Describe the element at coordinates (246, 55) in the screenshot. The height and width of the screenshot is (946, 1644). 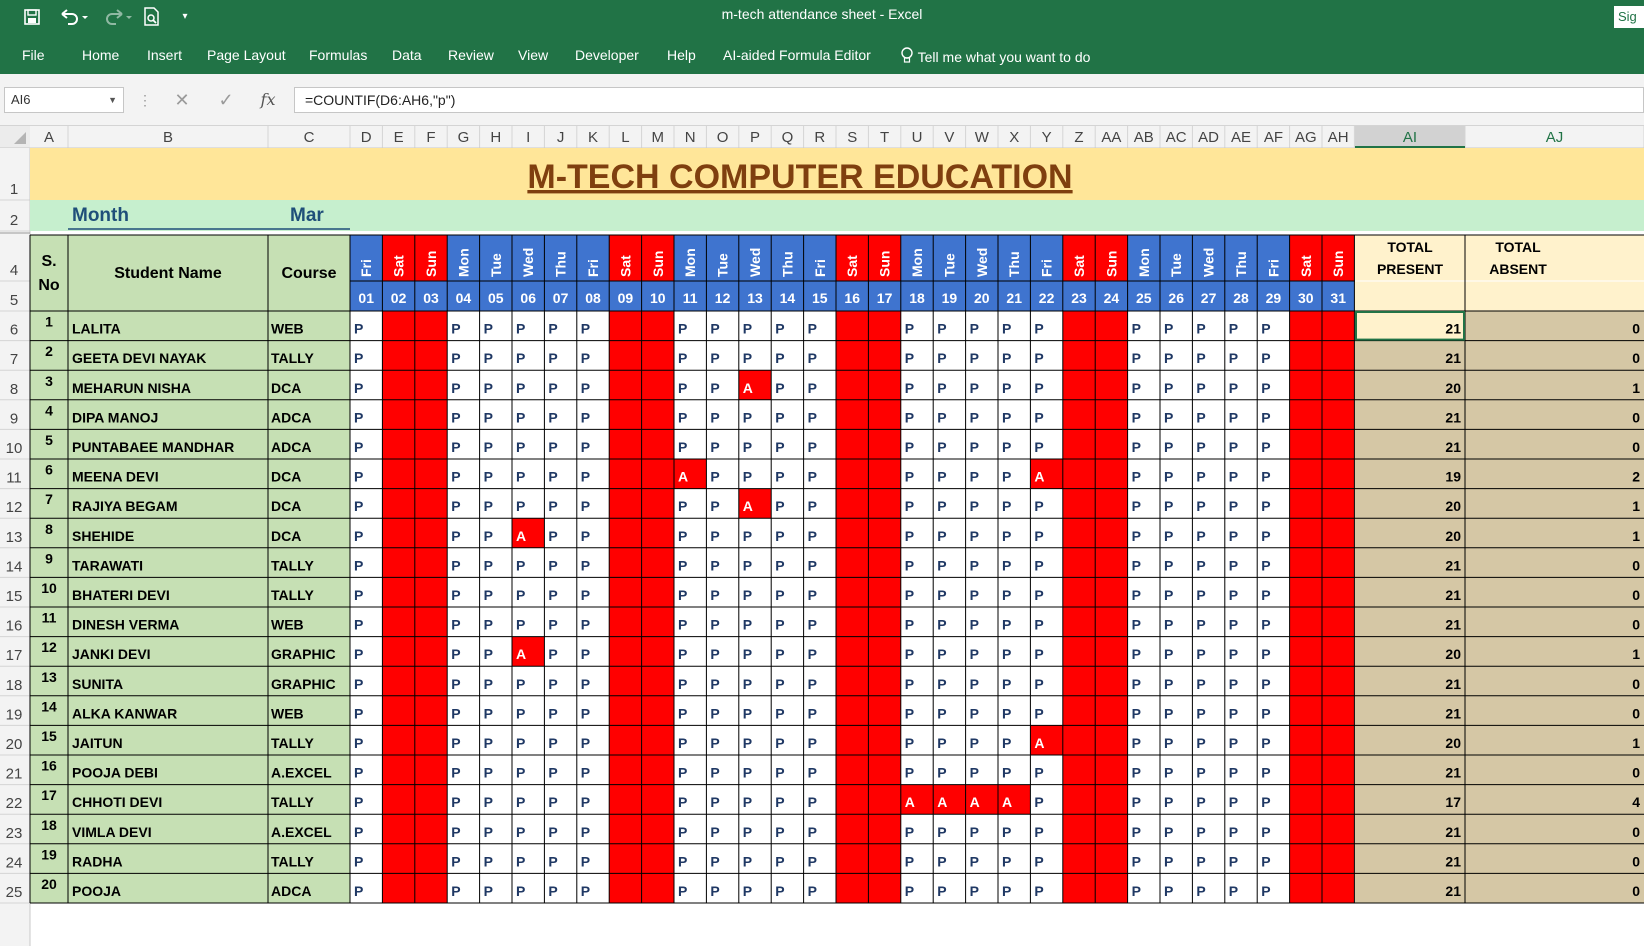
I see `tab-page-layout: Page Layout` at that location.